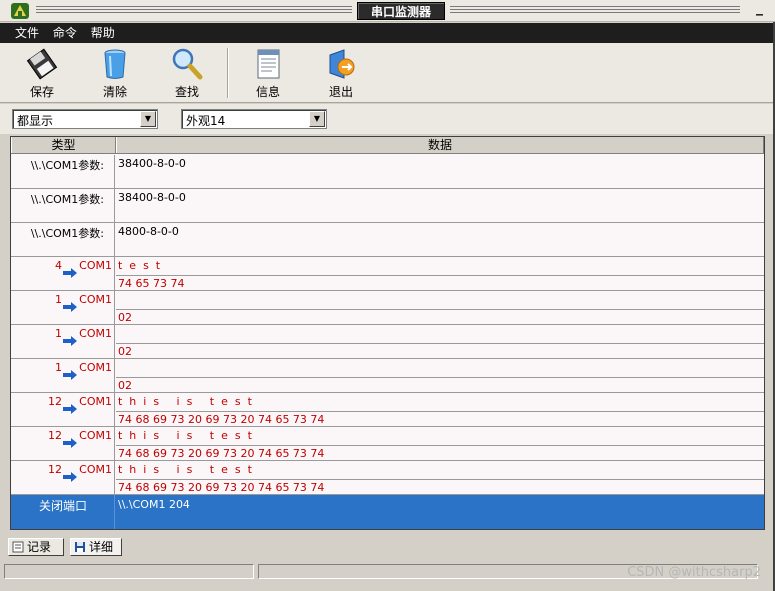 Image resolution: width=775 pixels, height=591 pixels. Describe the element at coordinates (39, 547) in the screenshot. I see `tab-record-label: 记录` at that location.